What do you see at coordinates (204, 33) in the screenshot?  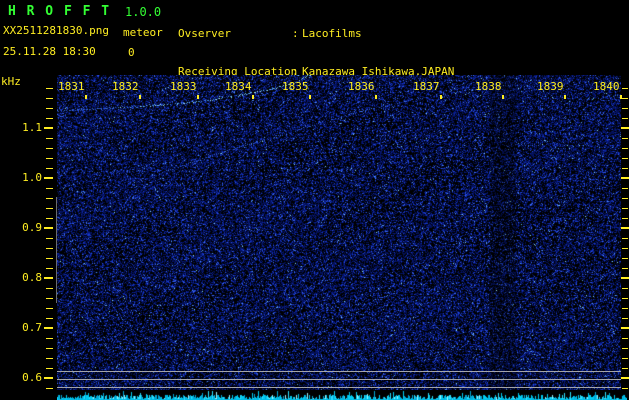 I see `info-label: Ovserver` at bounding box center [204, 33].